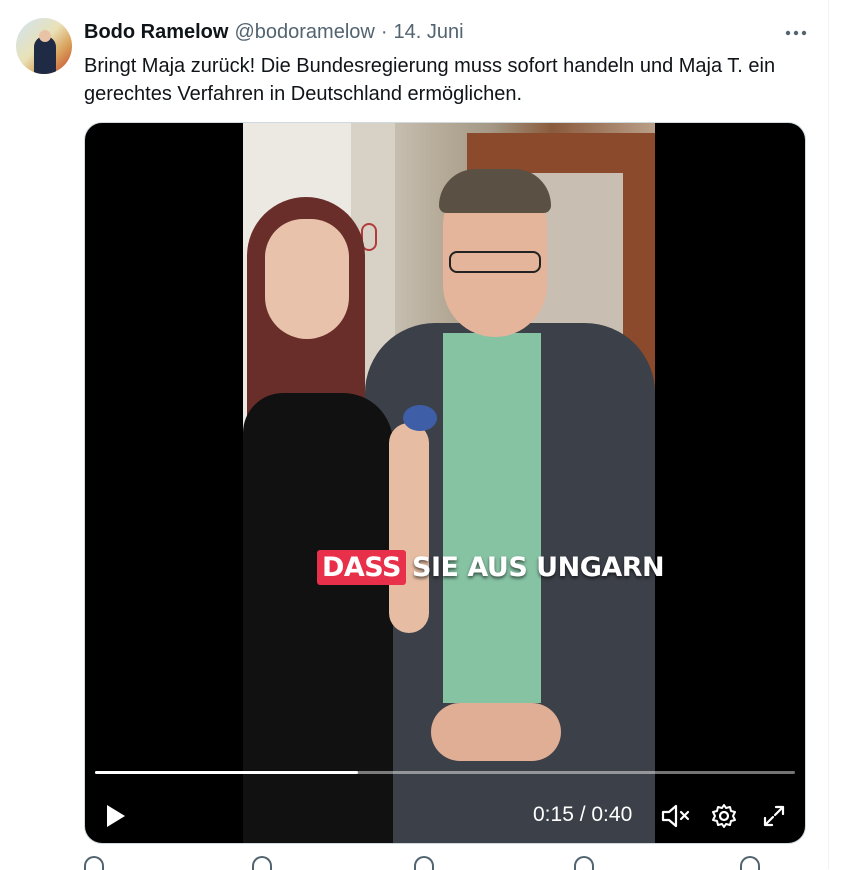 Image resolution: width=846 pixels, height=870 pixels. I want to click on fullscreen-button, so click(774, 816).